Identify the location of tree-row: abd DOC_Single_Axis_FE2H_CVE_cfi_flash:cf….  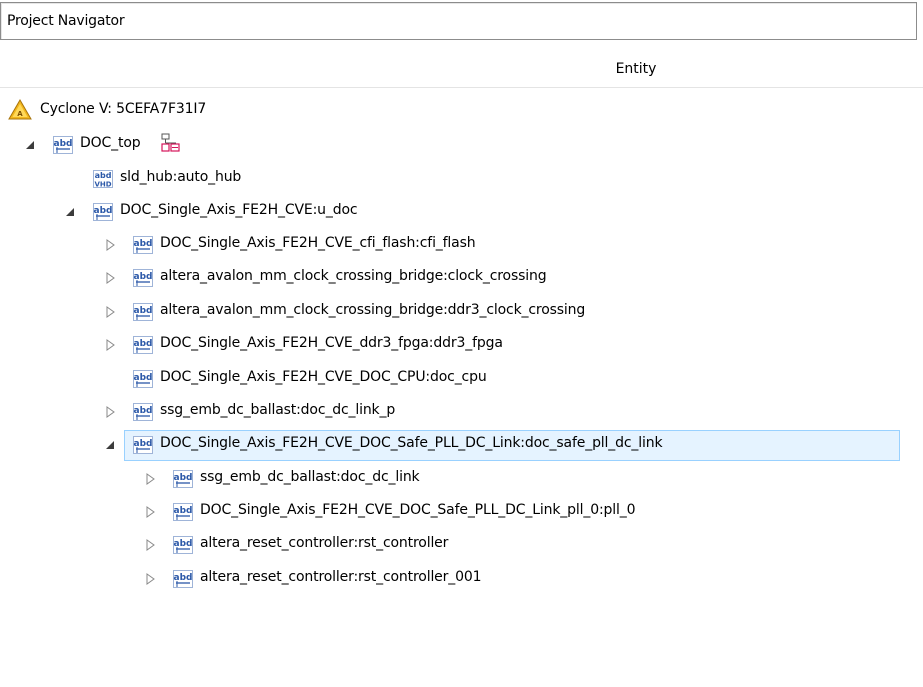
(461, 246).